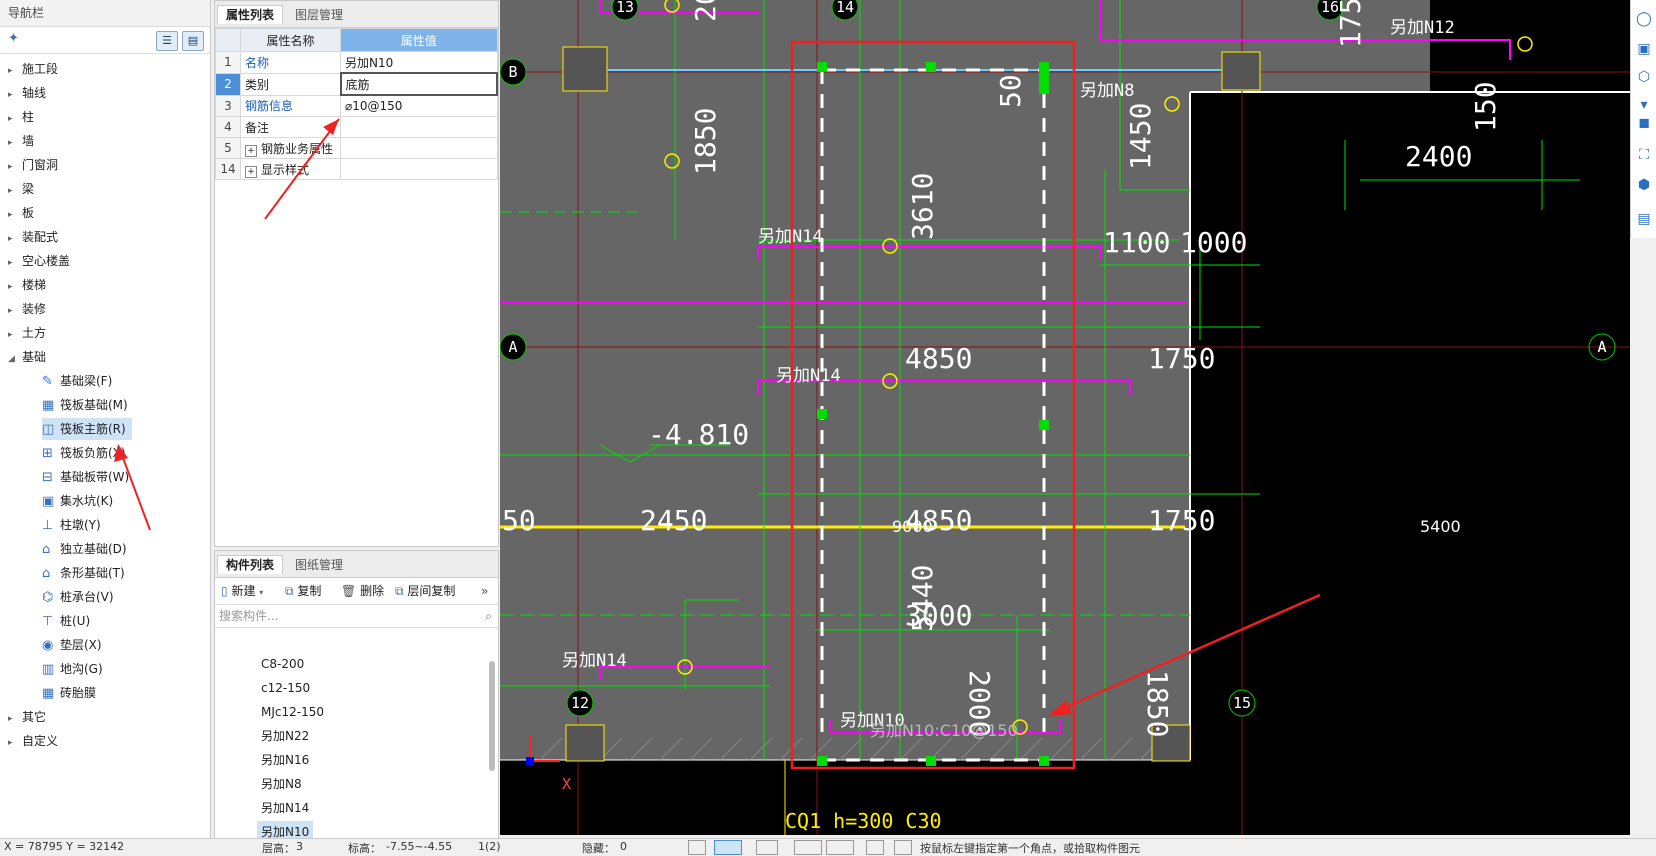 This screenshot has height=856, width=1656. What do you see at coordinates (489, 846) in the screenshot?
I see `page-indicator: 1(2)` at bounding box center [489, 846].